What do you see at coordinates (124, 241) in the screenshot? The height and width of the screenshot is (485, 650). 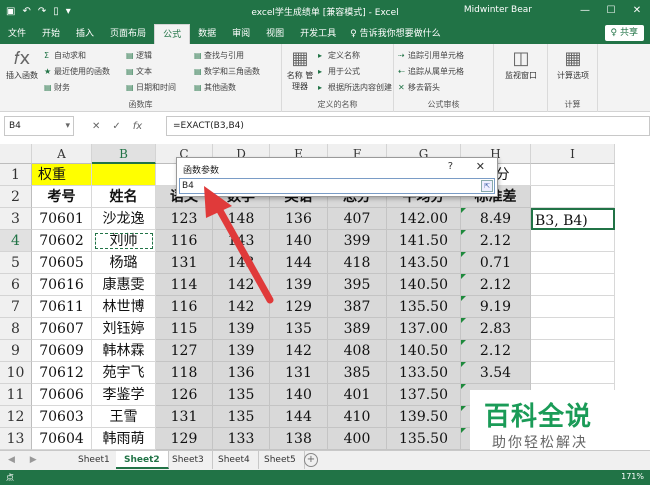 I see `cell-b4: 刘帅` at bounding box center [124, 241].